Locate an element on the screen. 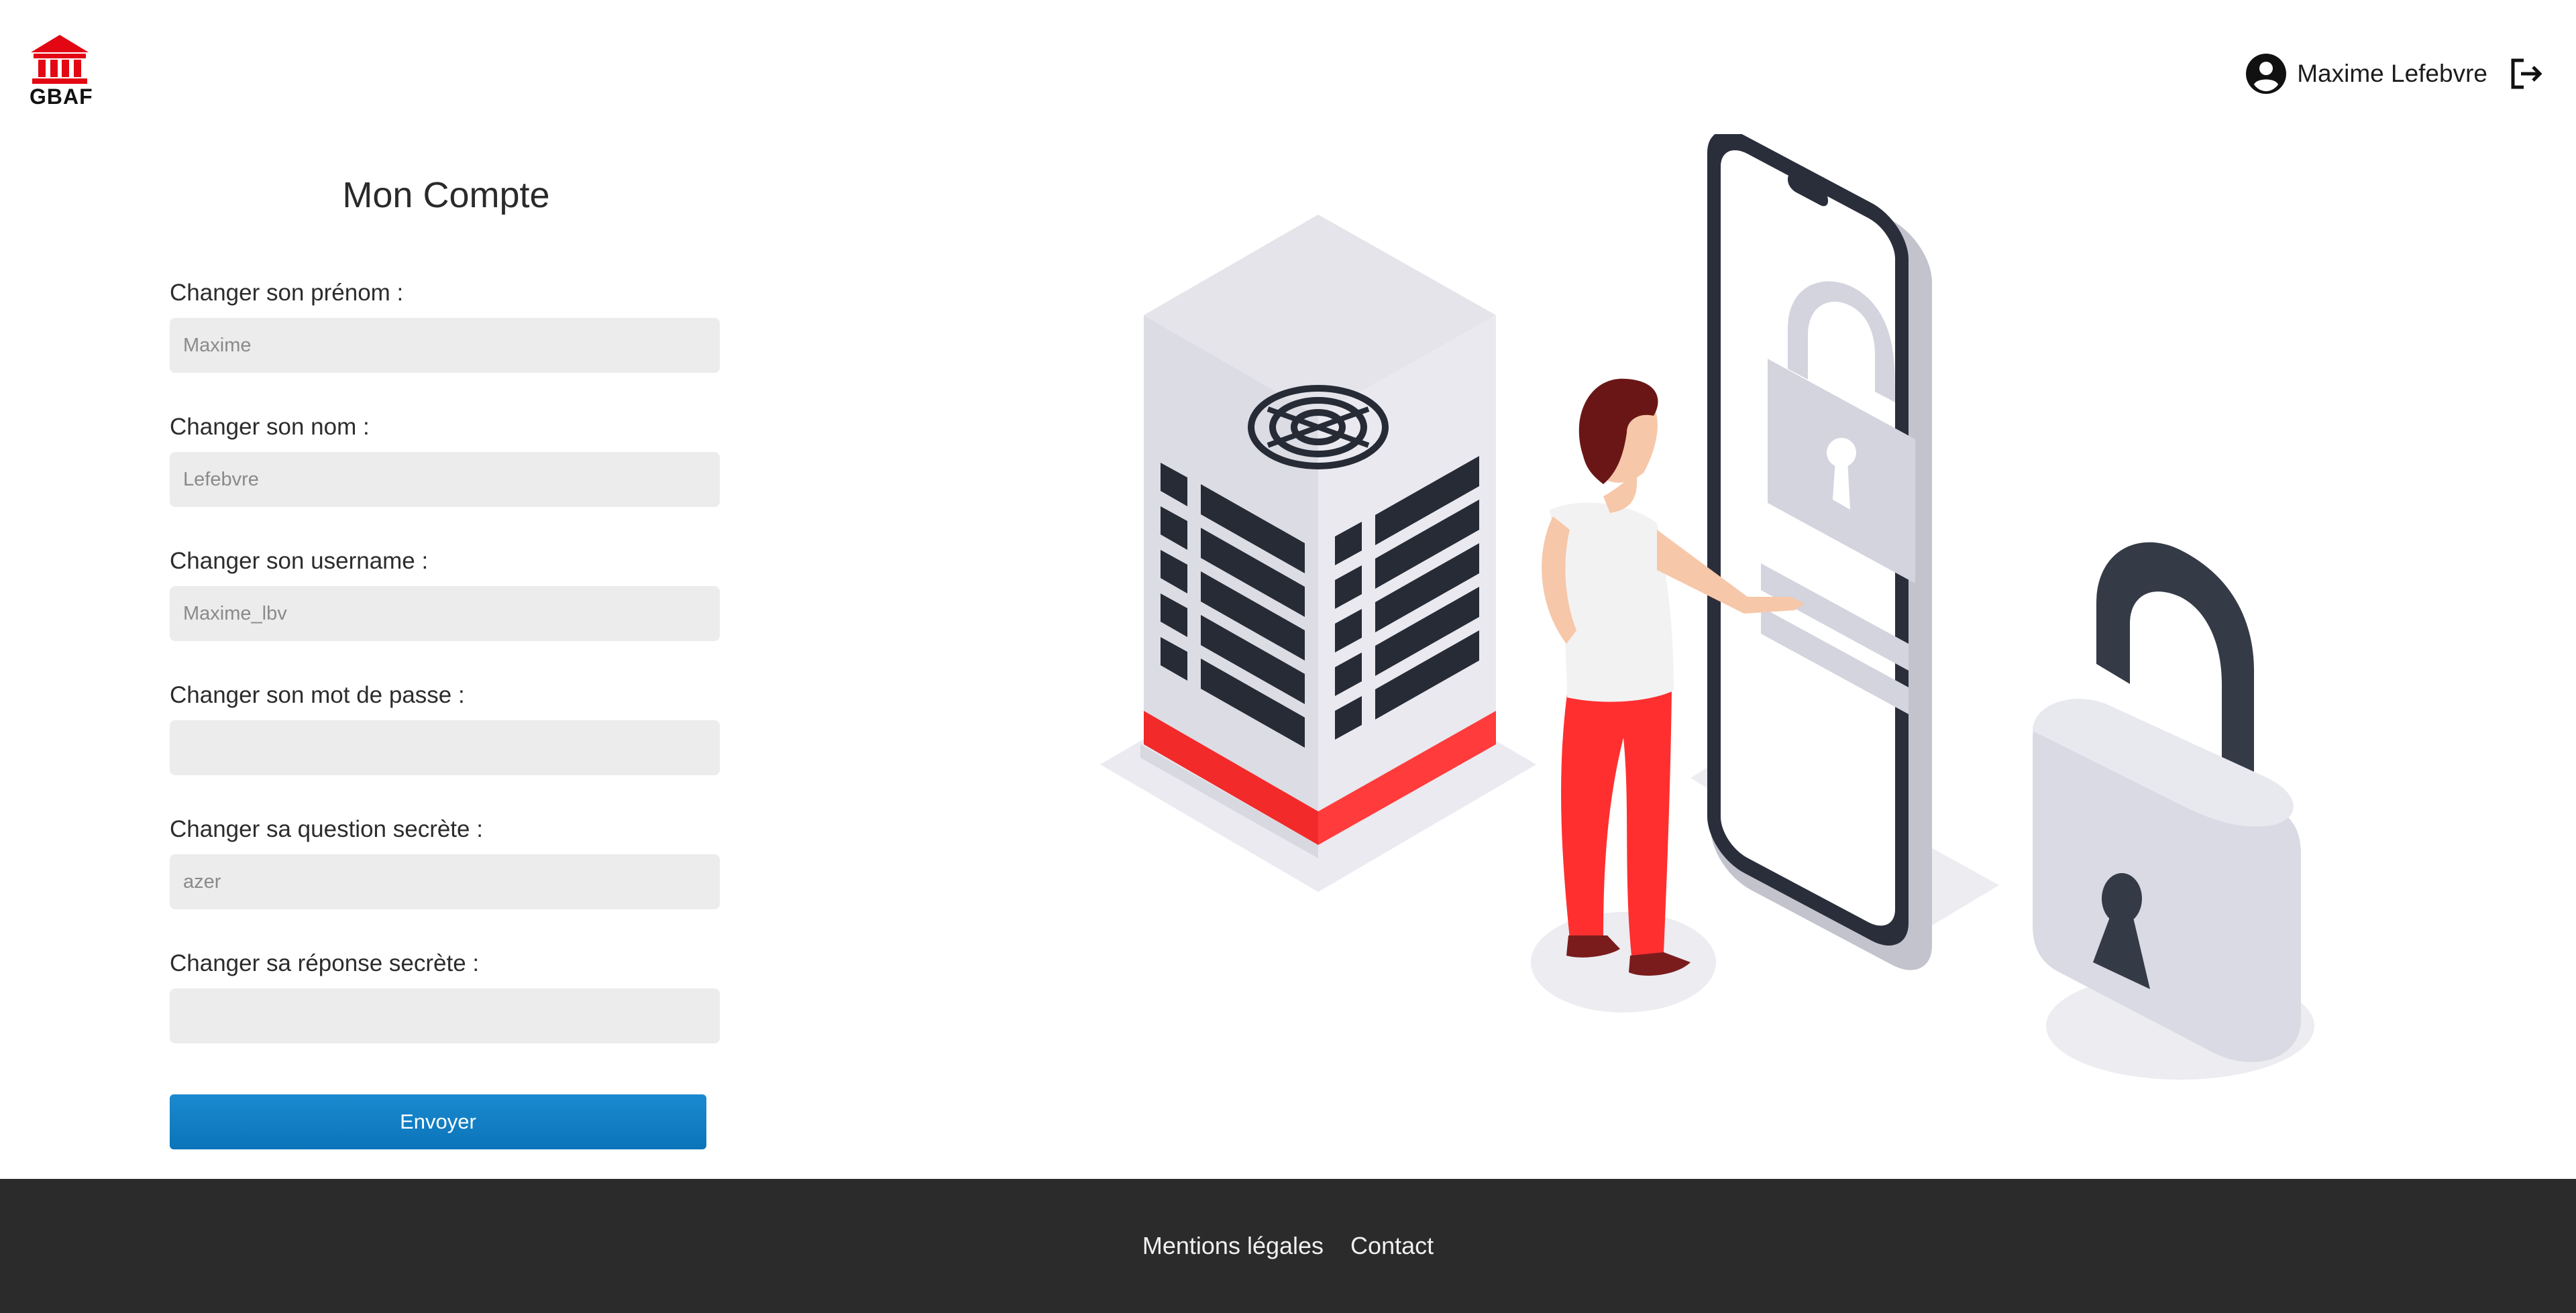  footer: Mentions légales Contact is located at coordinates (1288, 1246).